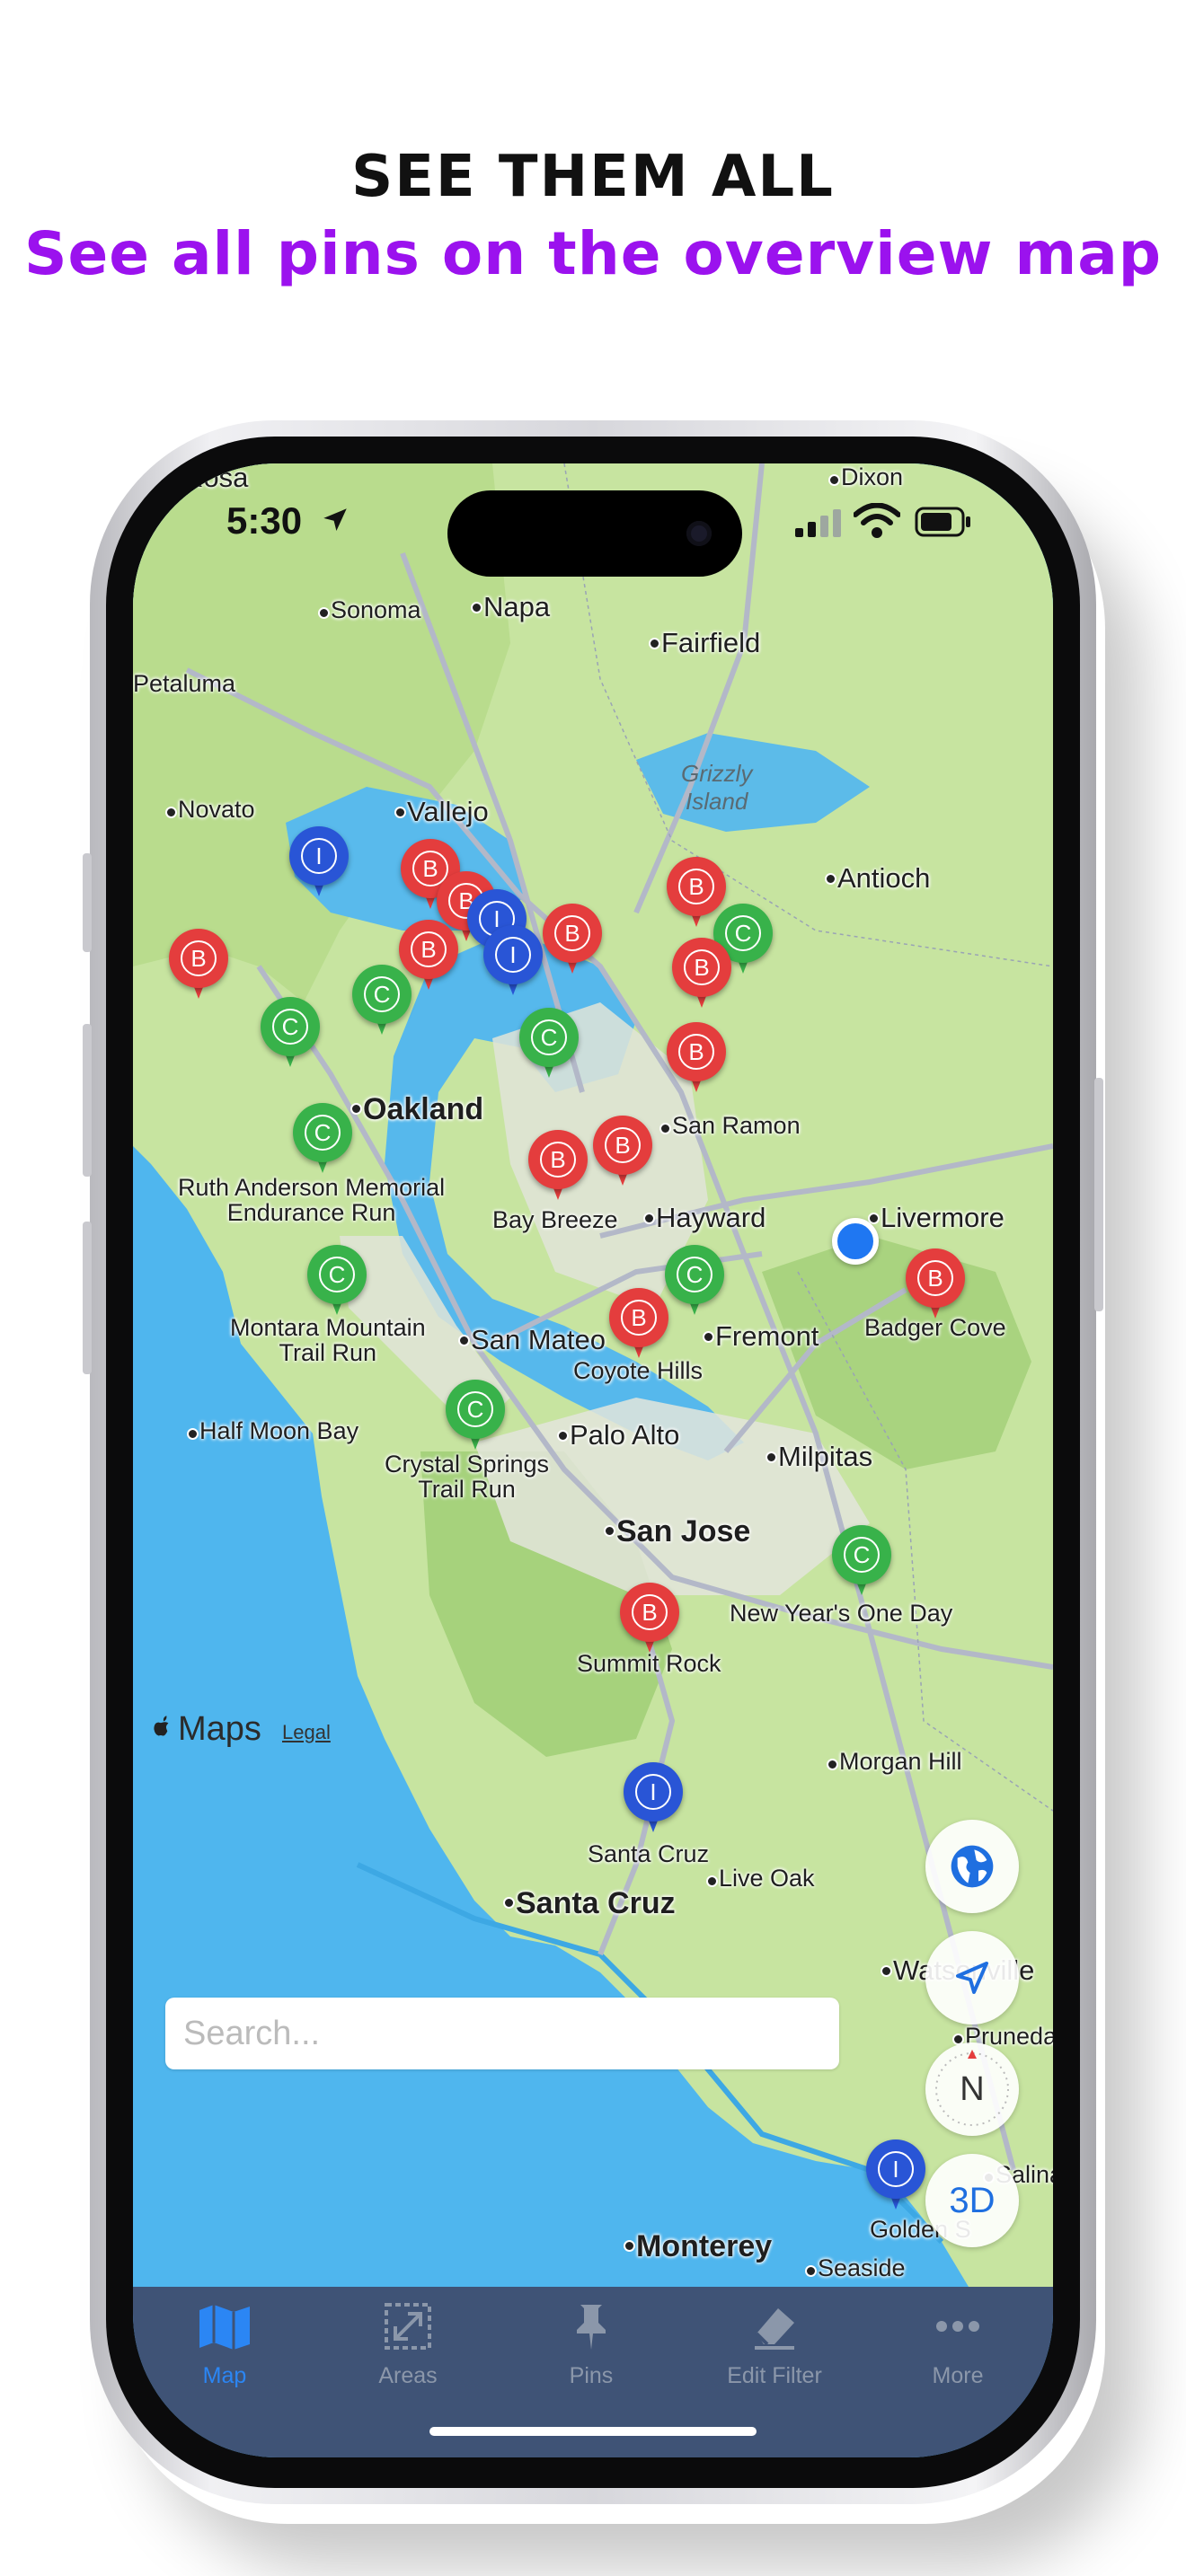  Describe the element at coordinates (972, 2089) in the screenshot. I see `compass-button: N` at that location.